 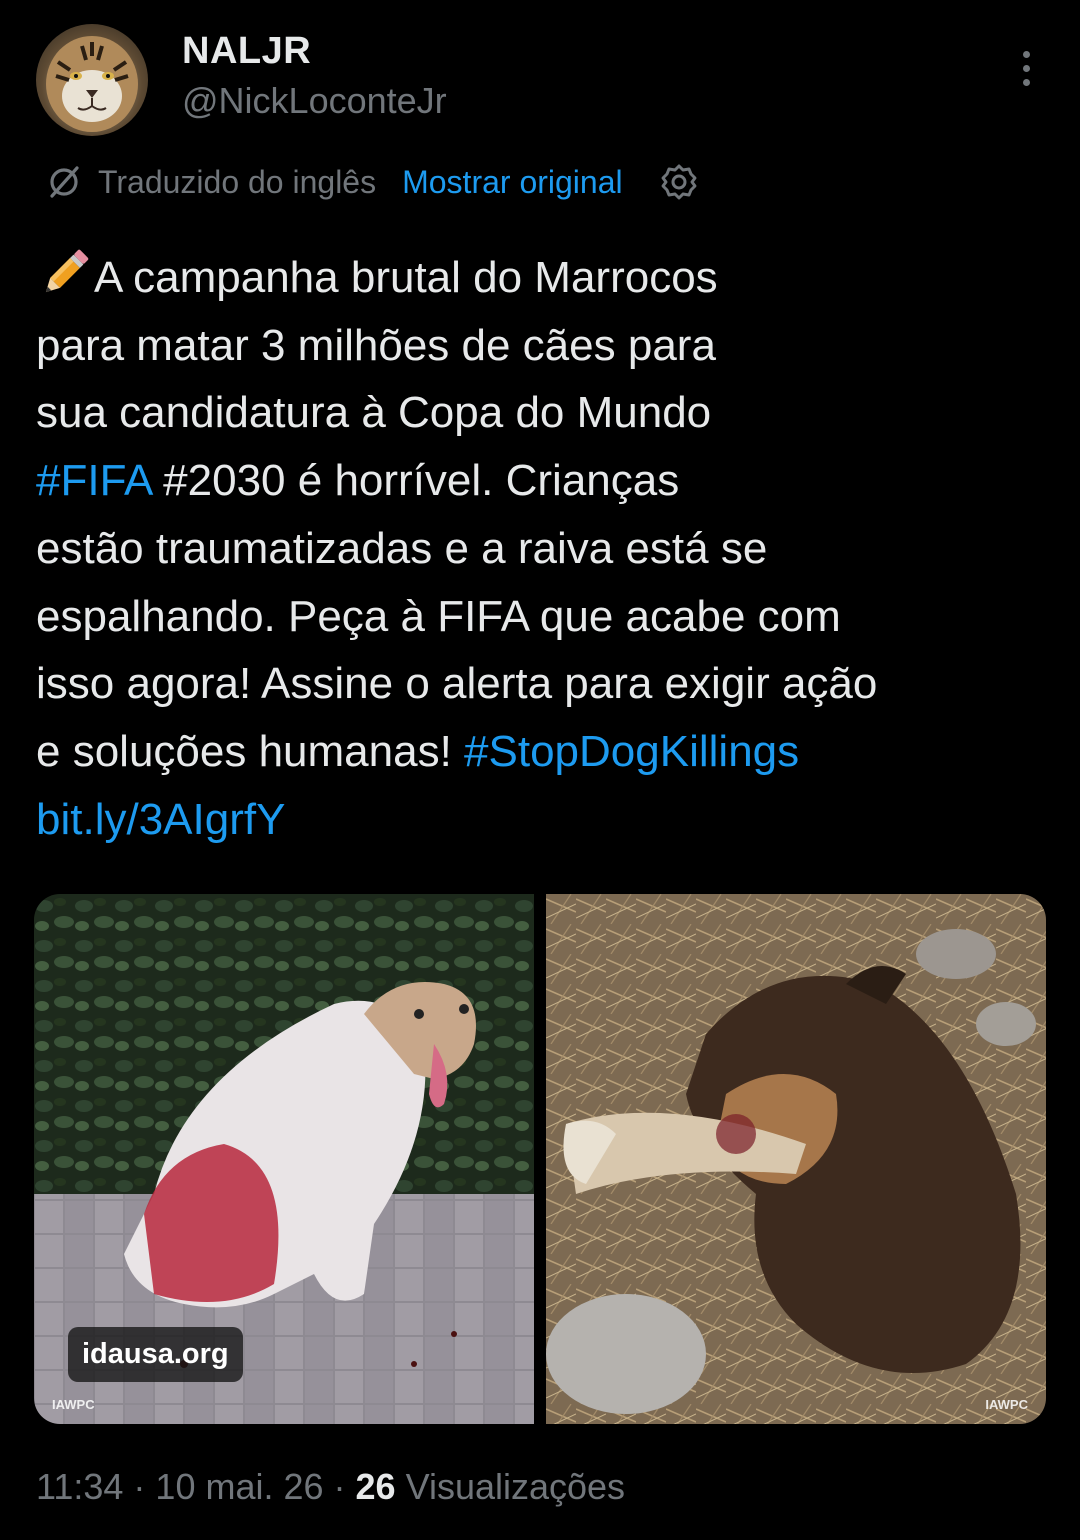 What do you see at coordinates (679, 182) in the screenshot?
I see `gear-icon` at bounding box center [679, 182].